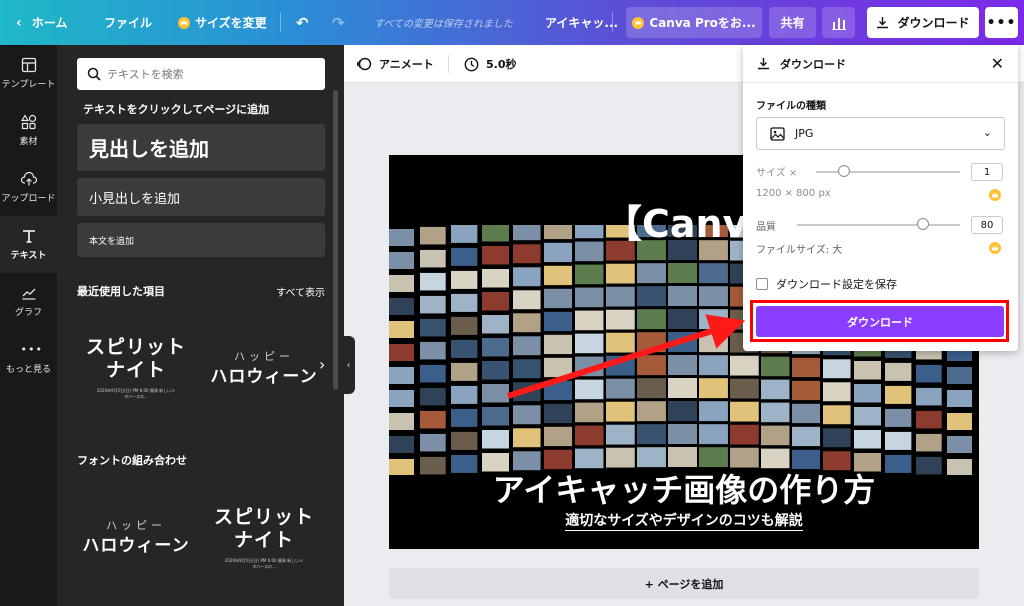 This screenshot has width=1024, height=606. What do you see at coordinates (41, 22) in the screenshot?
I see `home-button: ‹ ホーム` at bounding box center [41, 22].